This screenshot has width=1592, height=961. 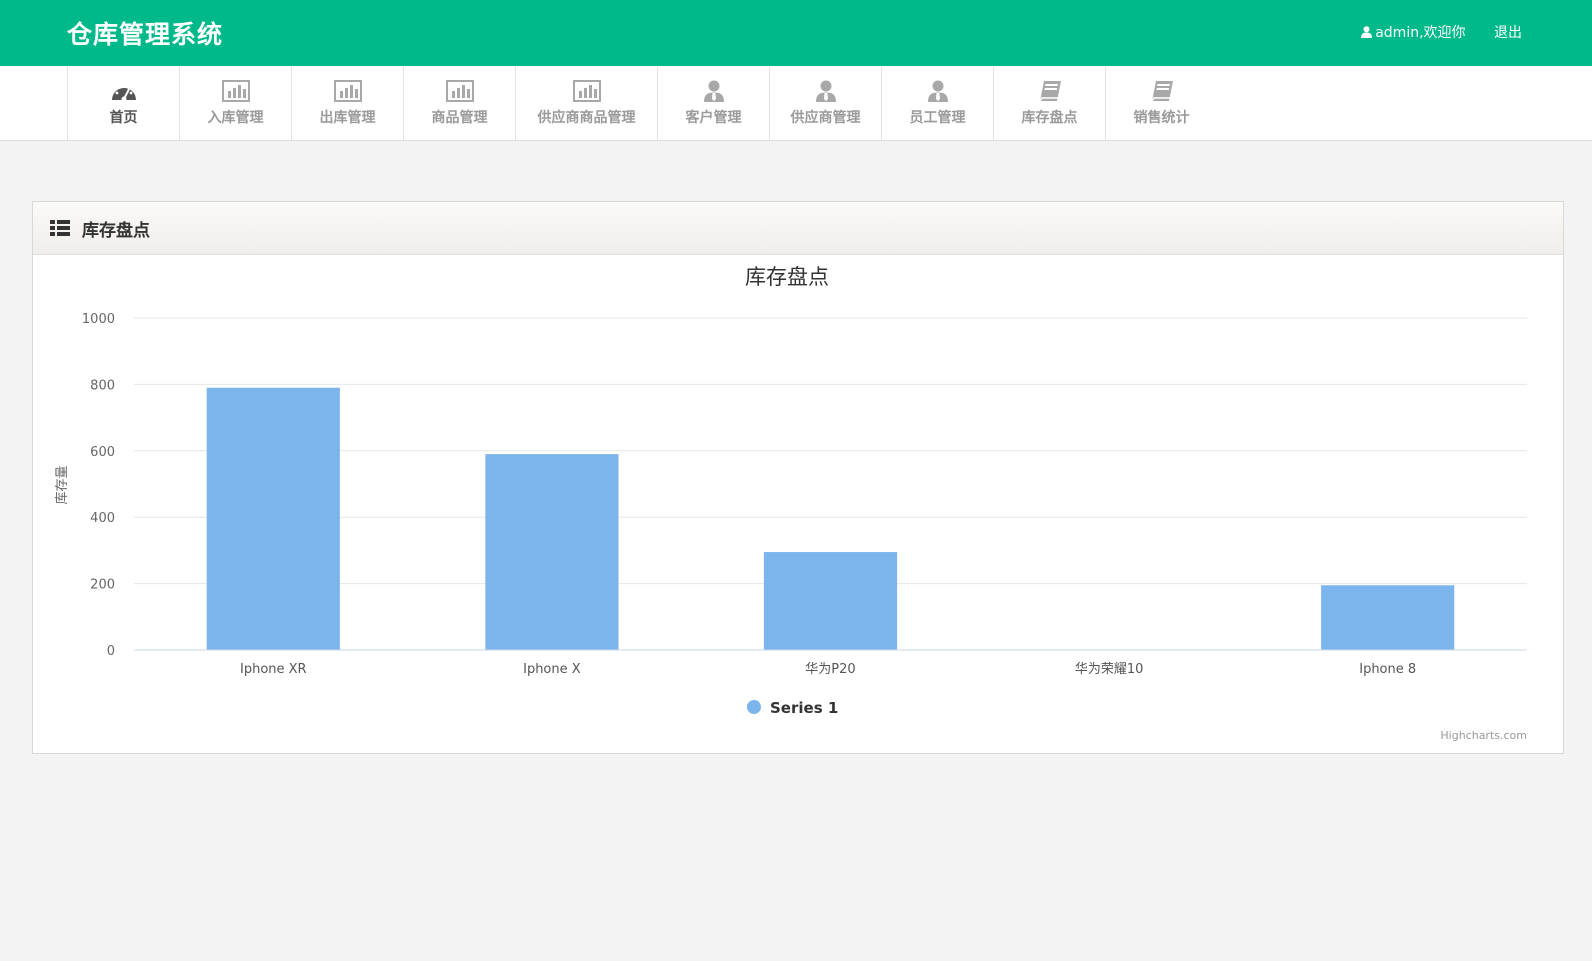 What do you see at coordinates (347, 118) in the screenshot?
I see `nav-item-label: 出库管理` at bounding box center [347, 118].